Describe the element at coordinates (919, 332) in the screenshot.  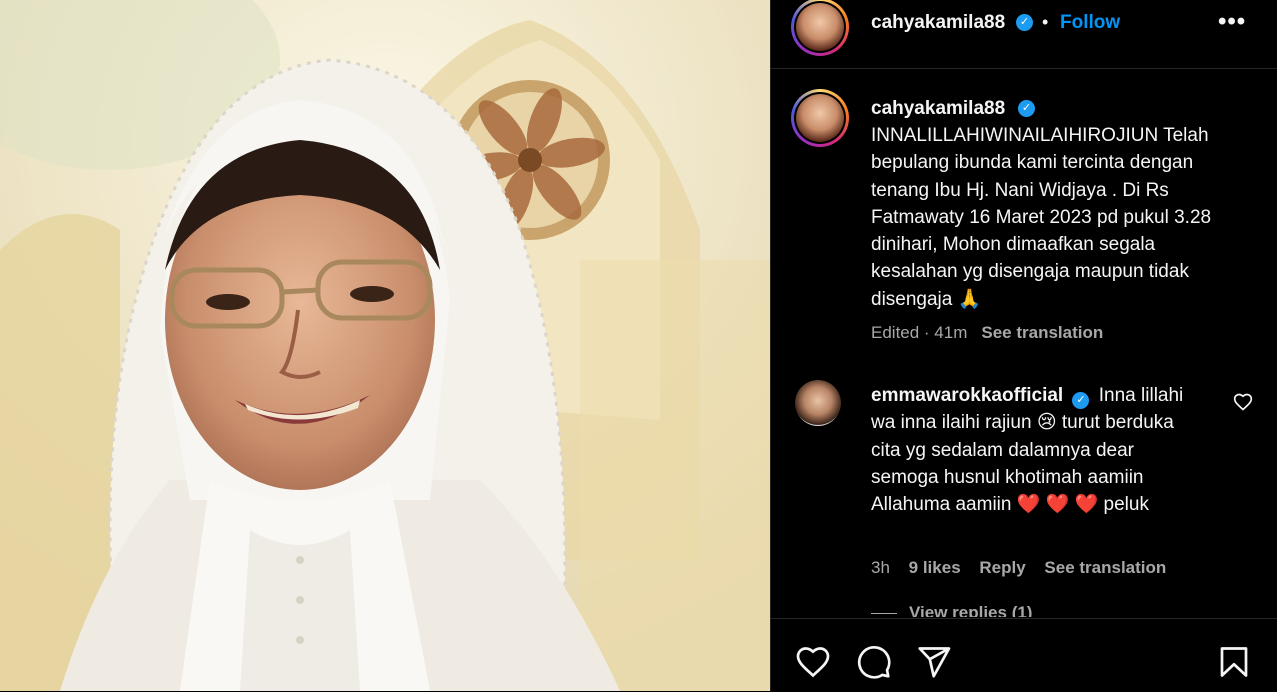
I see `caption-edited-time: Edited · 41m` at that location.